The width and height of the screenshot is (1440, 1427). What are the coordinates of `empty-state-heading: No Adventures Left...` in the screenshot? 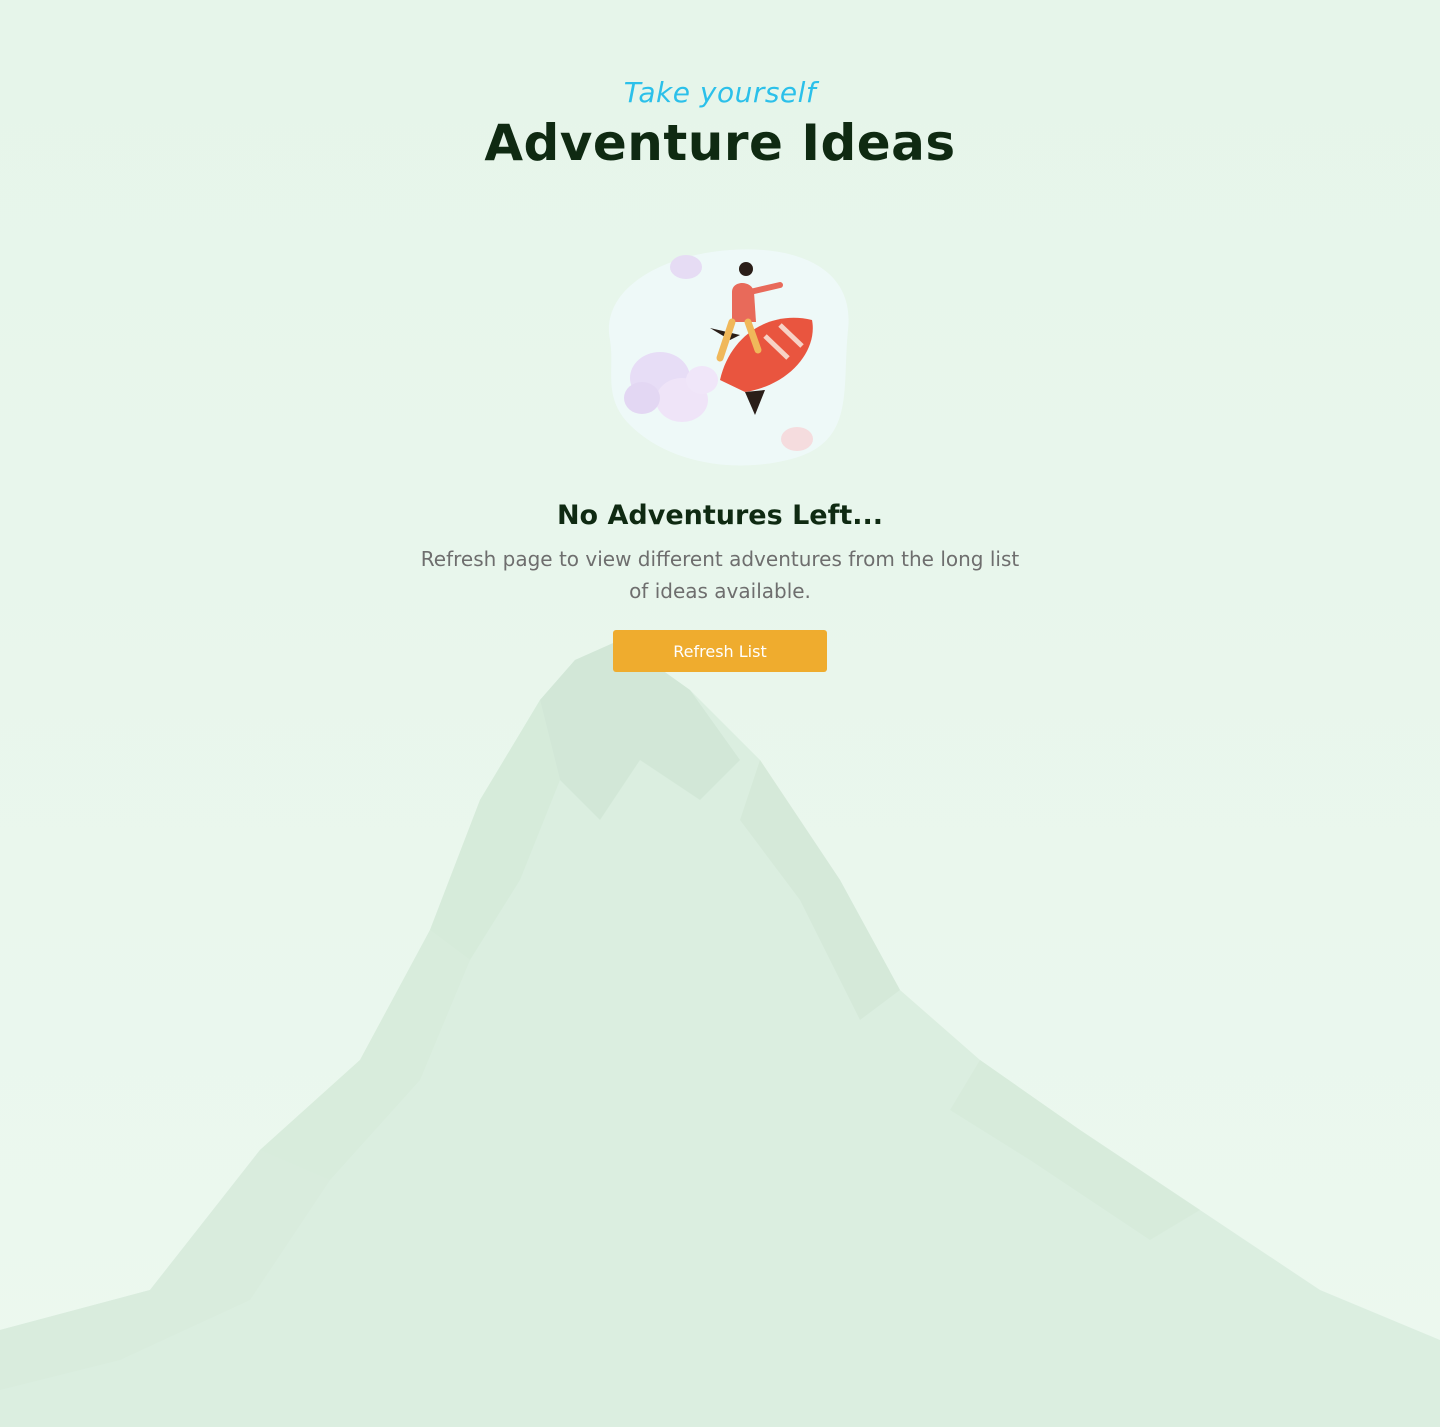 It's located at (720, 515).